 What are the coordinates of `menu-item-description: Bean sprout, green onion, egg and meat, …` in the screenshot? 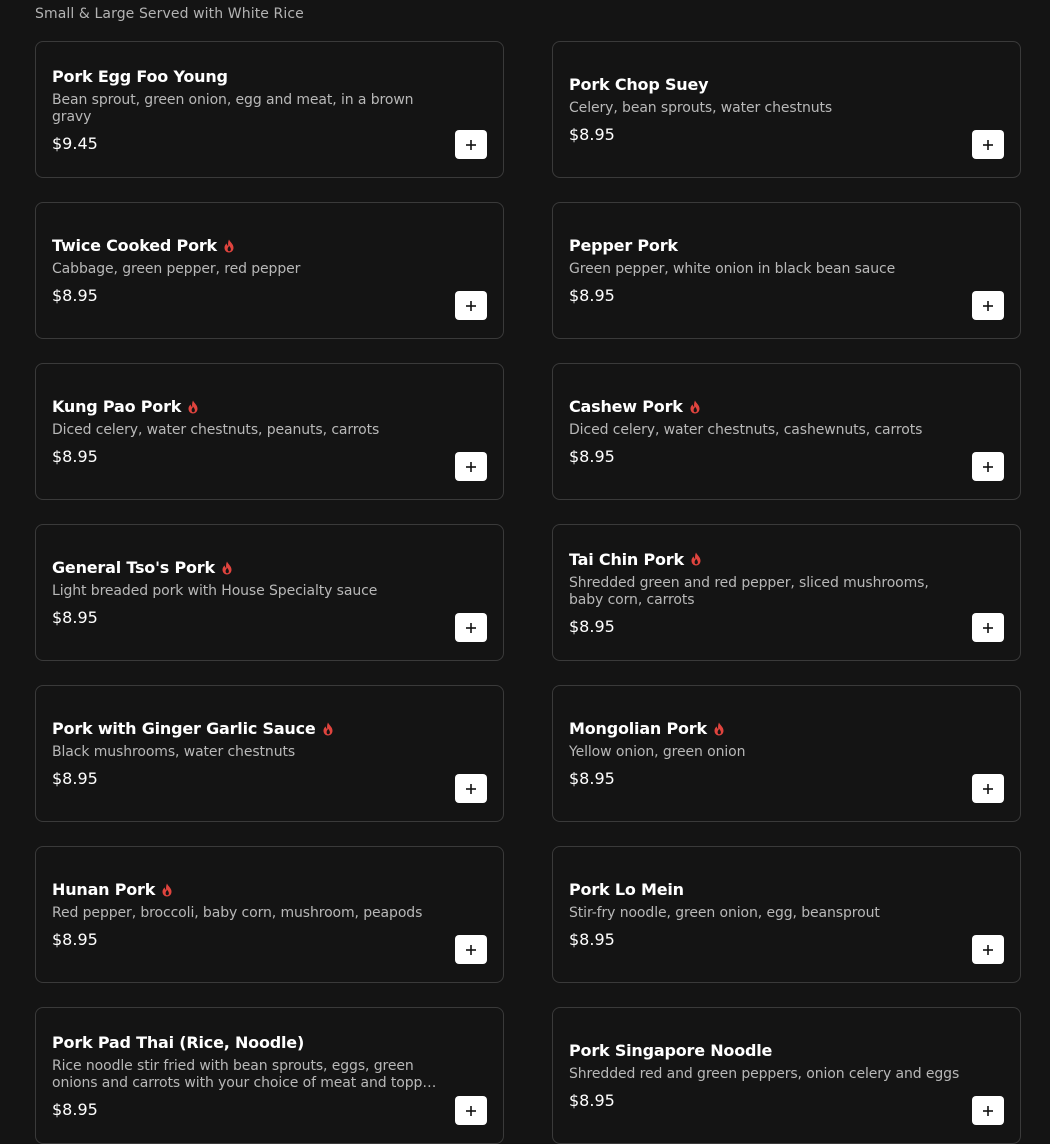 It's located at (233, 108).